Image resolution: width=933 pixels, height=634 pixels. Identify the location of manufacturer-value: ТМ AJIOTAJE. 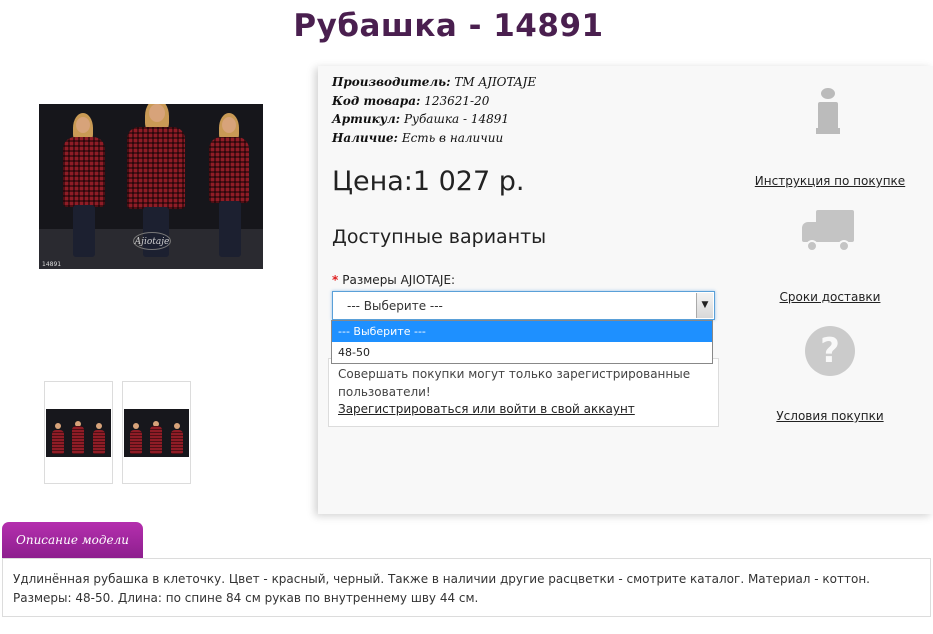
(495, 82).